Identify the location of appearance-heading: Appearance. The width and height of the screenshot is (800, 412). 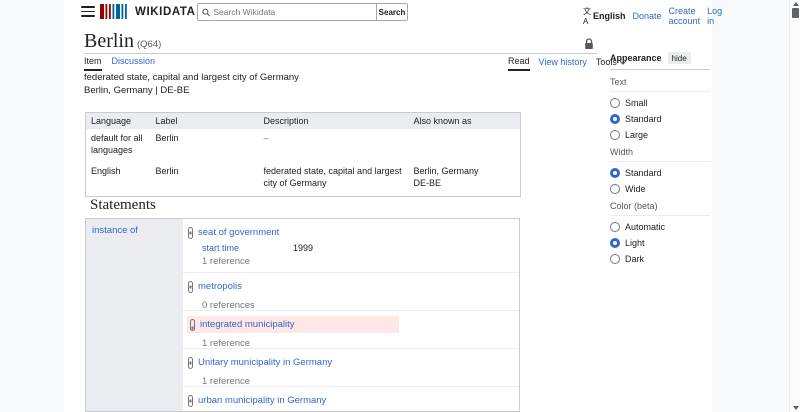
(636, 58).